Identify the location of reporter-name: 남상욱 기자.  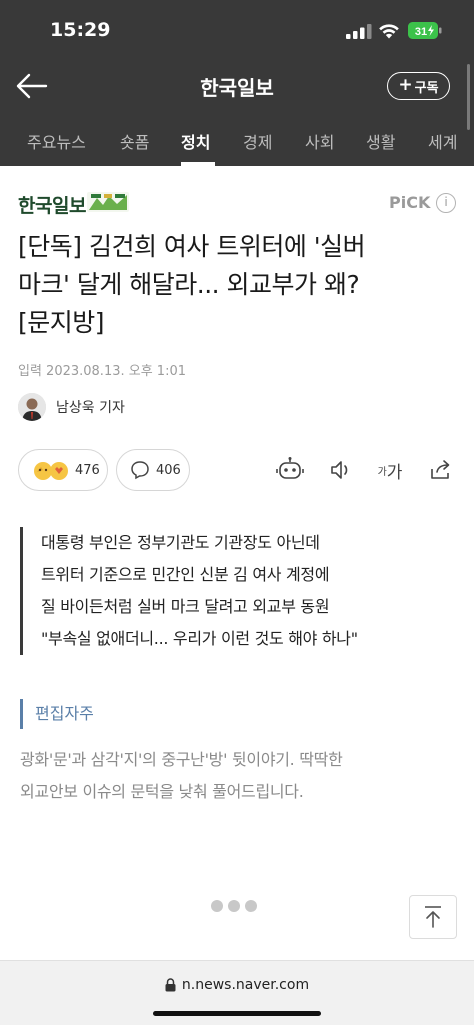
(90, 408).